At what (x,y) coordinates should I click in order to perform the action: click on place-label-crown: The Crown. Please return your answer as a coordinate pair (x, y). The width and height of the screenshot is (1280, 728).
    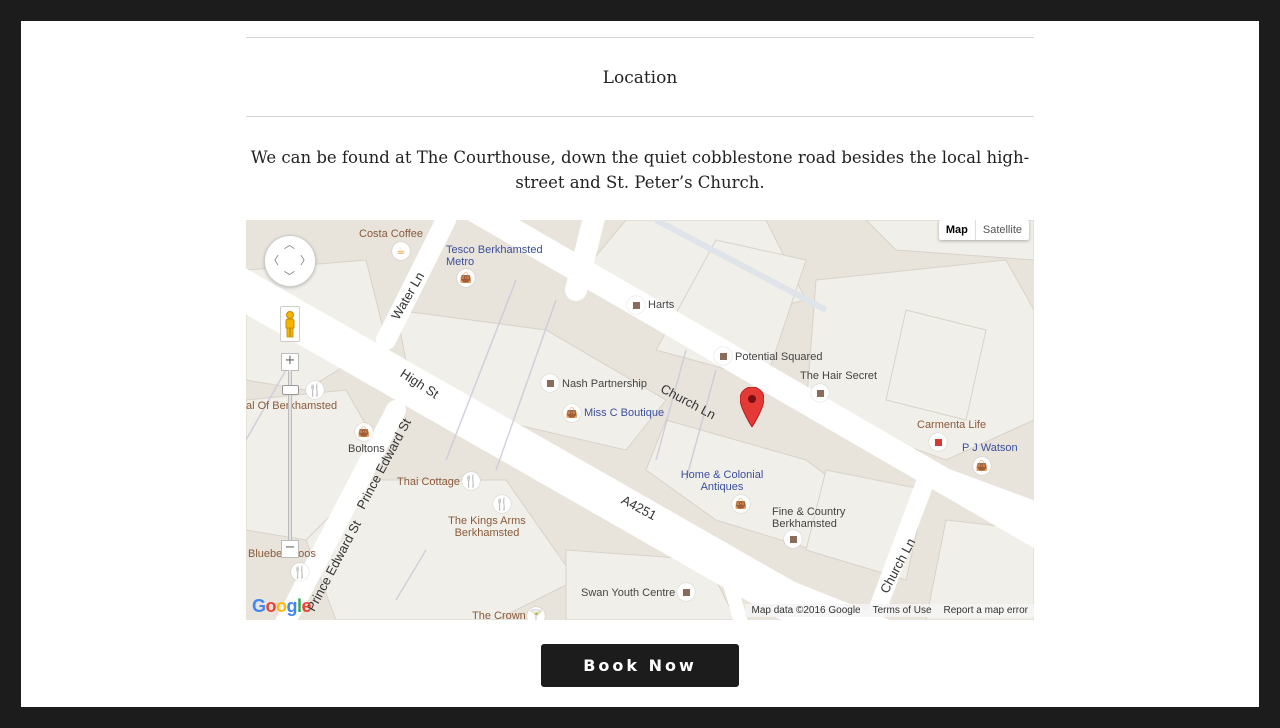
    Looking at the image, I should click on (499, 615).